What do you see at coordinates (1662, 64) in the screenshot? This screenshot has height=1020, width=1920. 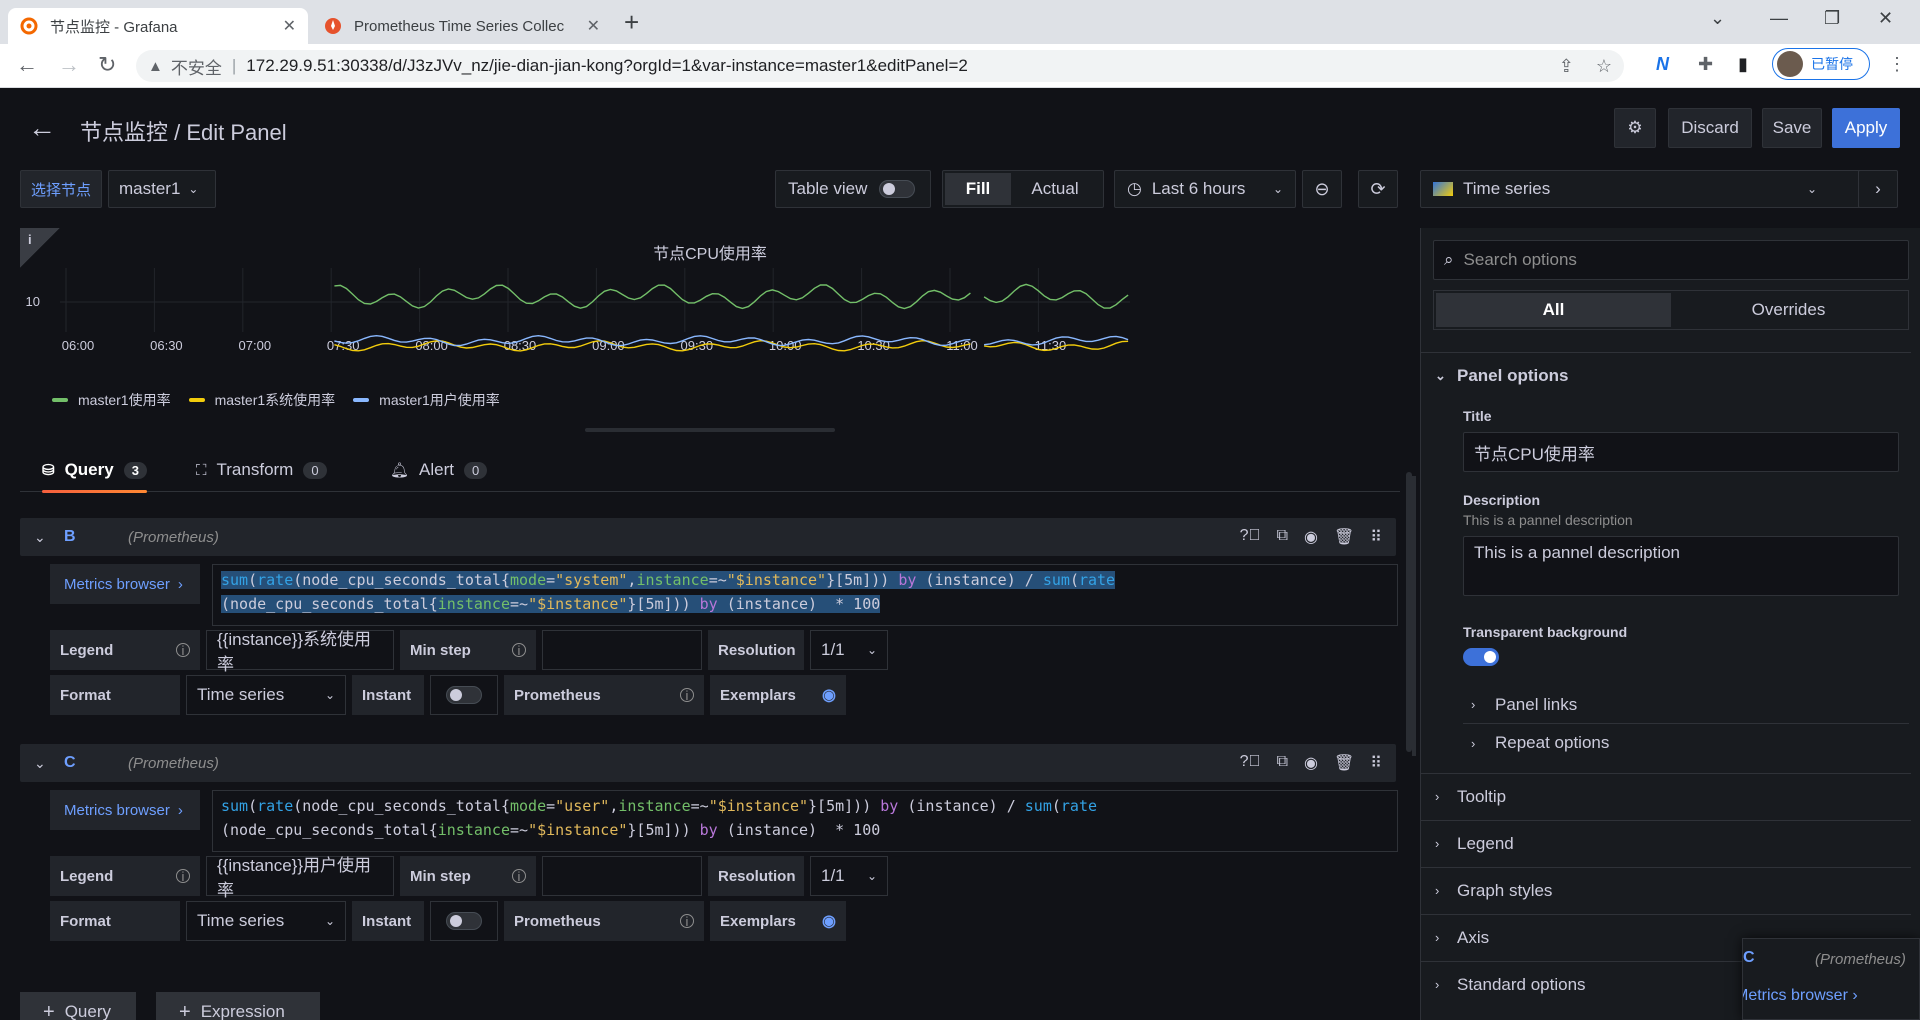 I see `extension-n-icon: N` at bounding box center [1662, 64].